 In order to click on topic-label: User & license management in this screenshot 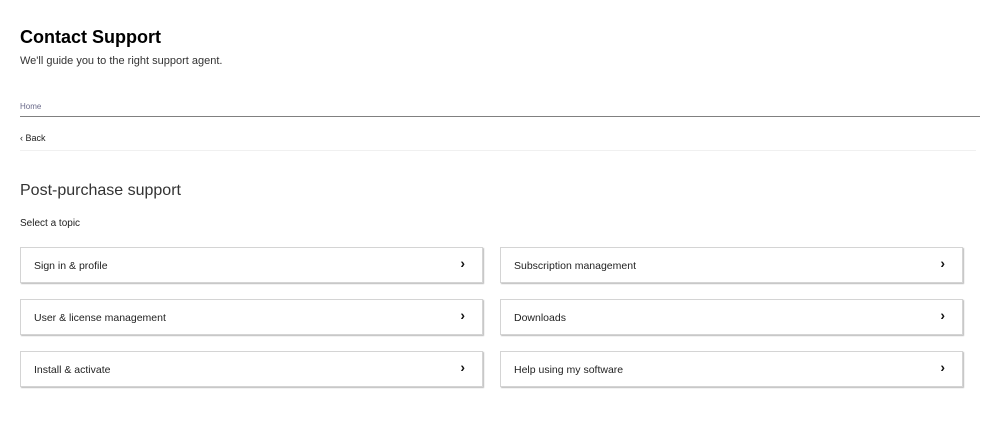, I will do `click(100, 318)`.